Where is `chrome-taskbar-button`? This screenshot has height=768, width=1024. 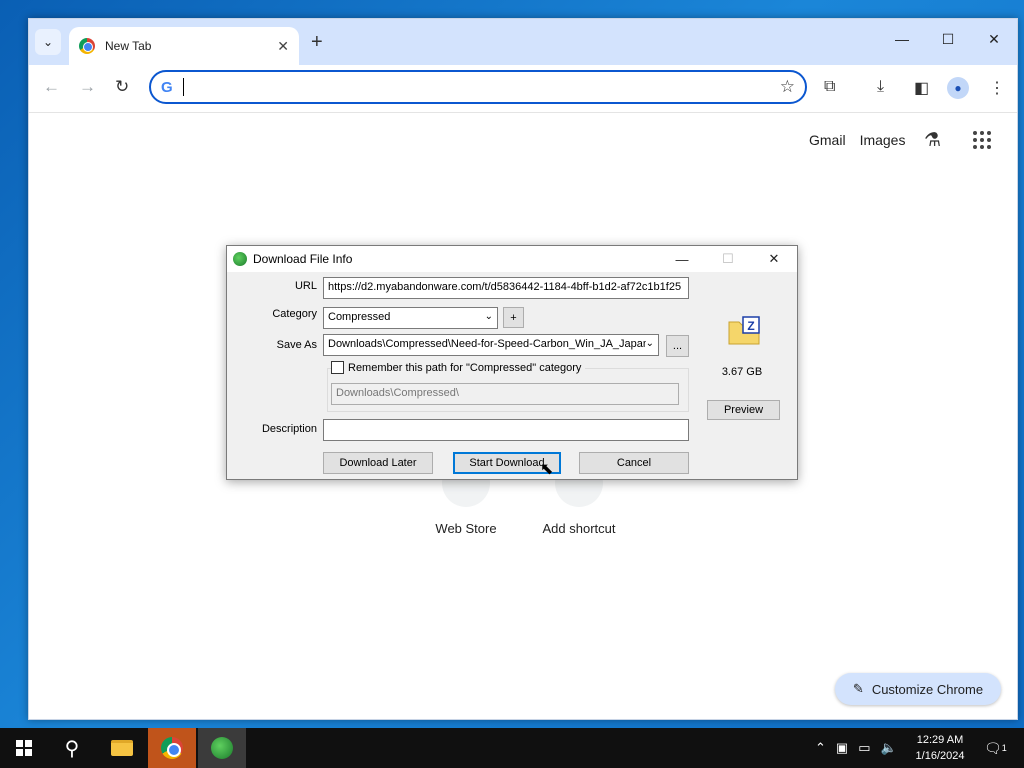 chrome-taskbar-button is located at coordinates (172, 748).